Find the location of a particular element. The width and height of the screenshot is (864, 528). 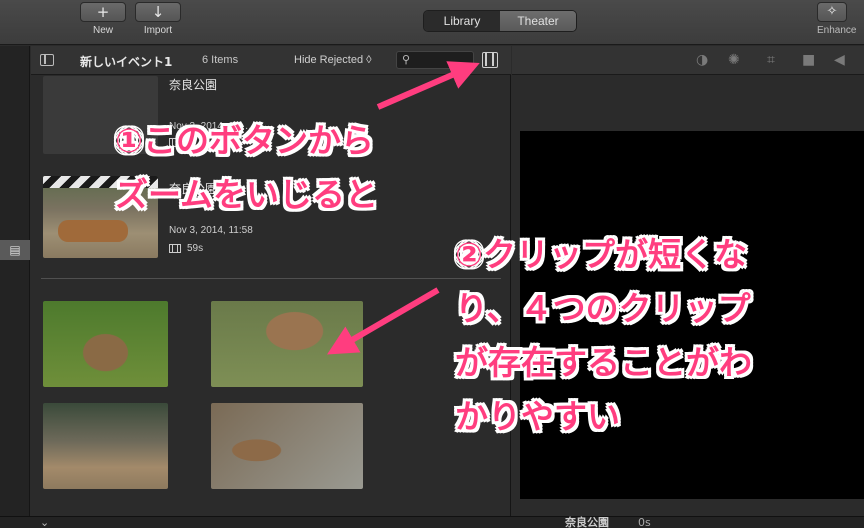

annotation-2: ②クリップが短くな り、４つのクリップ が存在することがわ かりやすい is located at coordinates (603, 336).